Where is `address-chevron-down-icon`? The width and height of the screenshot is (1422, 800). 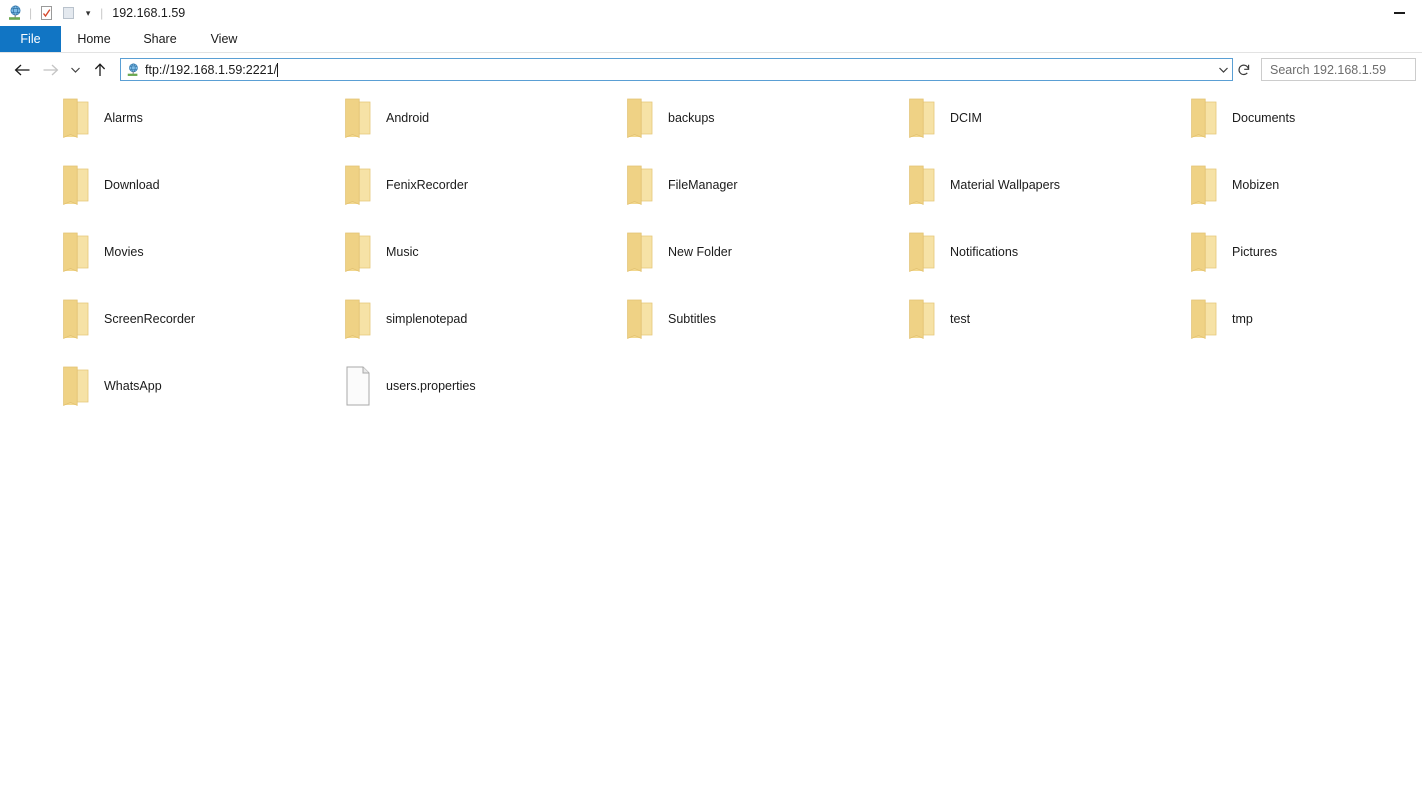 address-chevron-down-icon is located at coordinates (1223, 69).